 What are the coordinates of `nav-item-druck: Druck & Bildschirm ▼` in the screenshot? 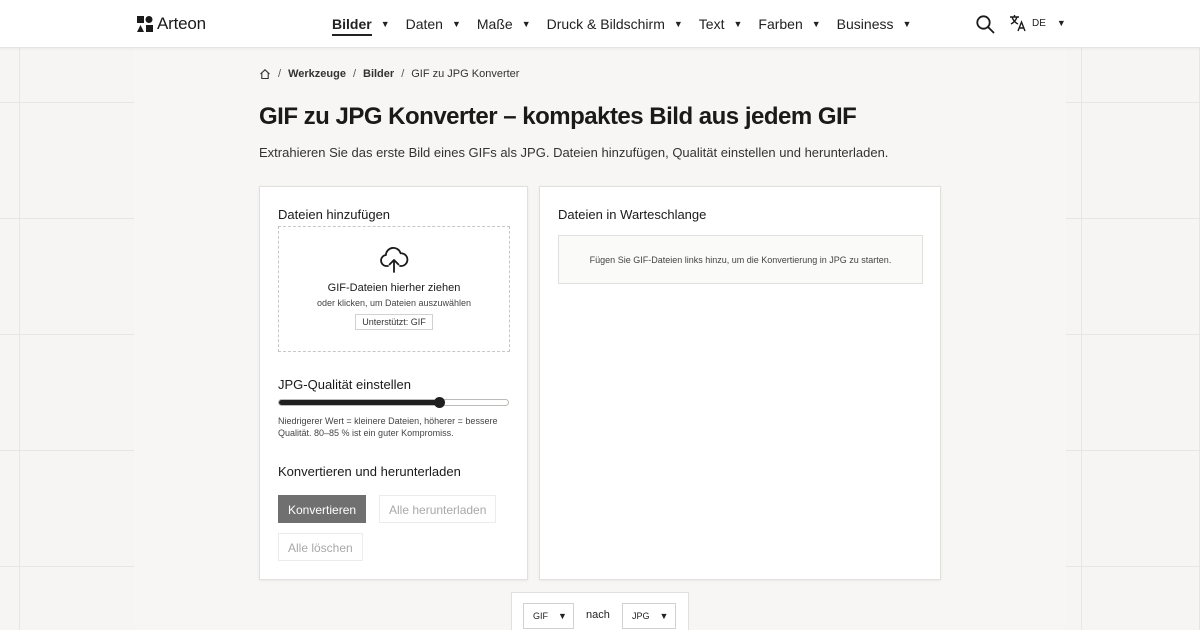 It's located at (615, 24).